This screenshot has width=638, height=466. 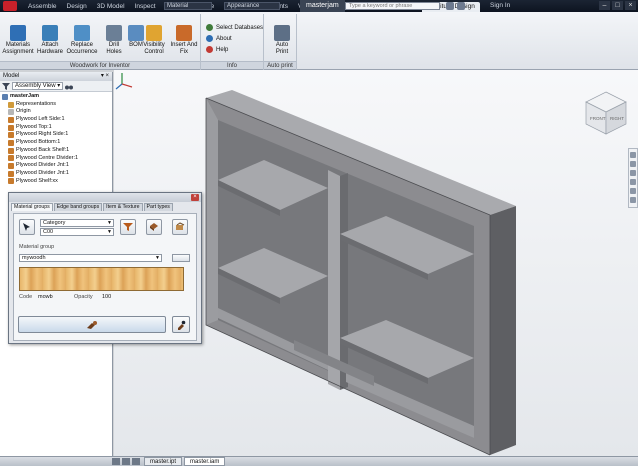 I want to click on cursor-arrow-icon, so click(x=26, y=227).